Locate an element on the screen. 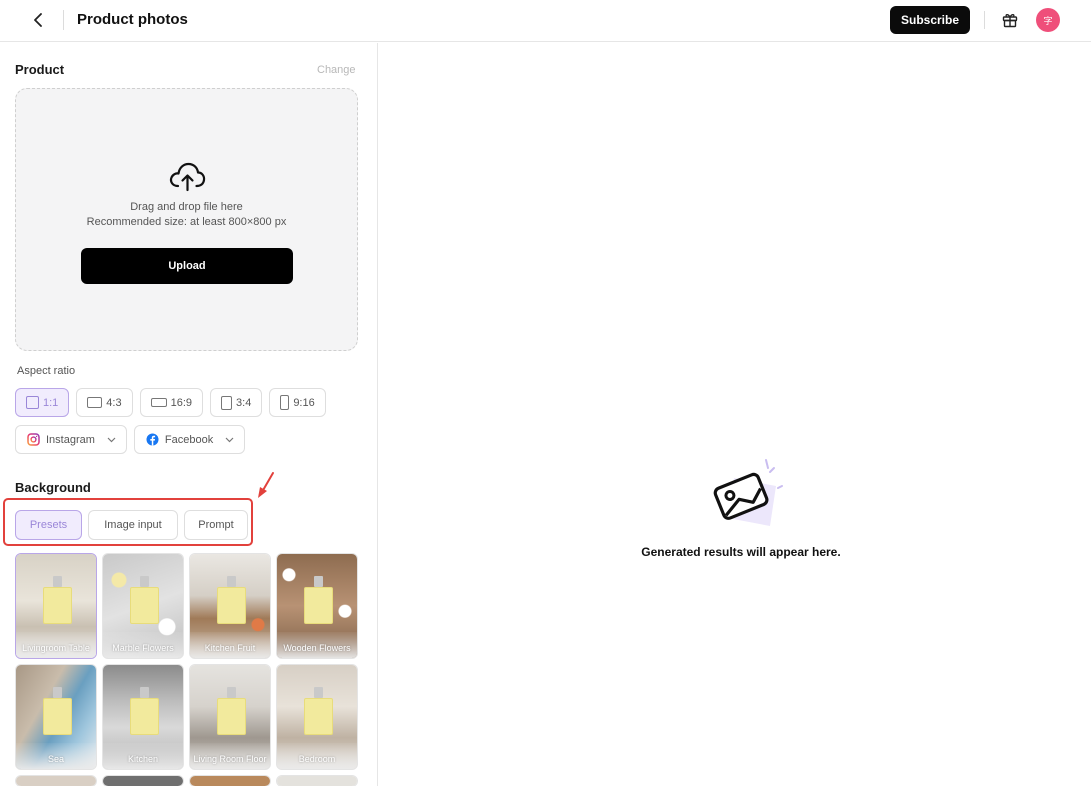 The width and height of the screenshot is (1091, 786). preset-kitchen-fruit: Kitchen Fruit is located at coordinates (230, 606).